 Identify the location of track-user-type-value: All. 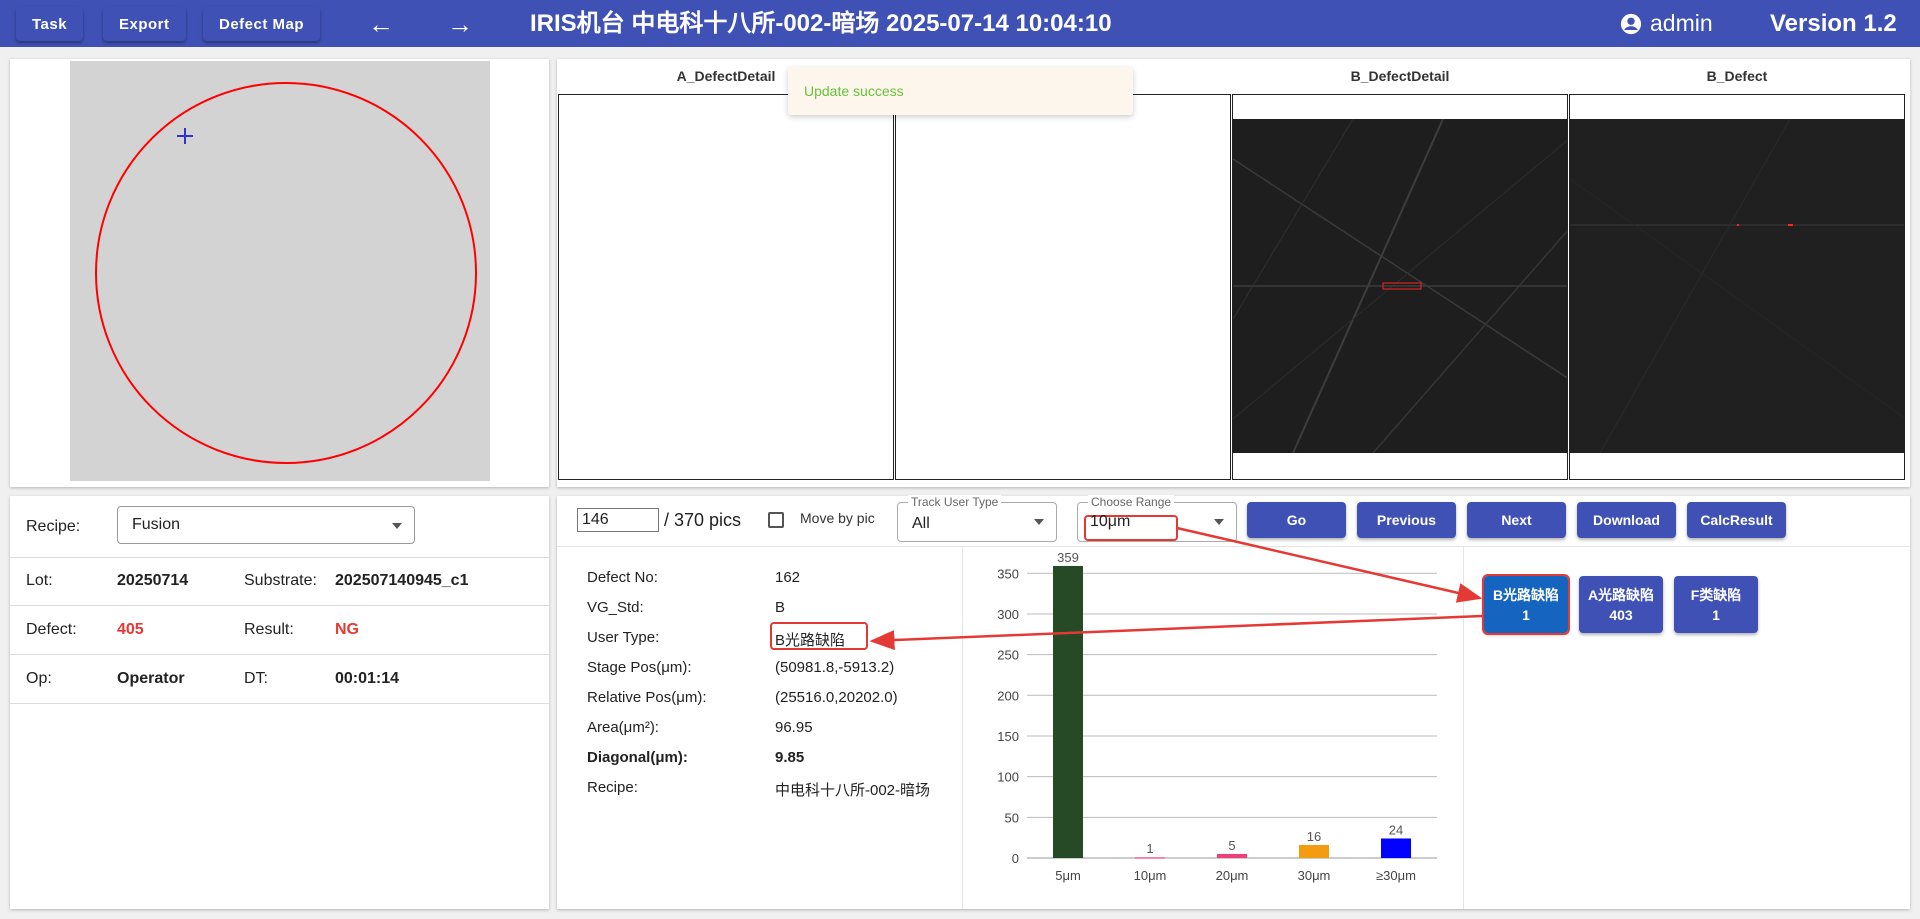
(921, 523).